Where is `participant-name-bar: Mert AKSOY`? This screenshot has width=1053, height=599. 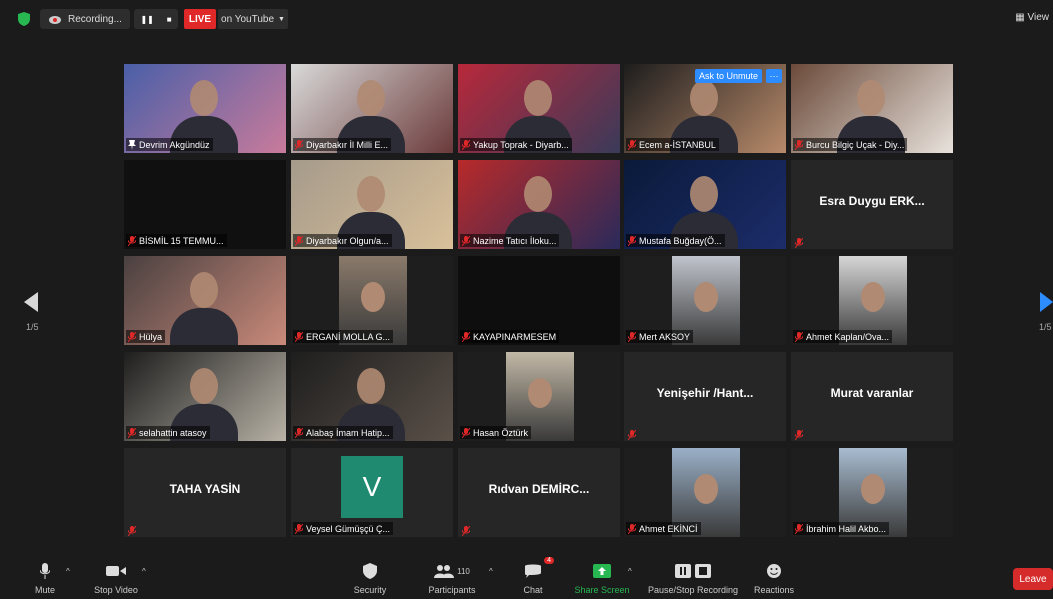
participant-name-bar: Mert AKSOY is located at coordinates (660, 336).